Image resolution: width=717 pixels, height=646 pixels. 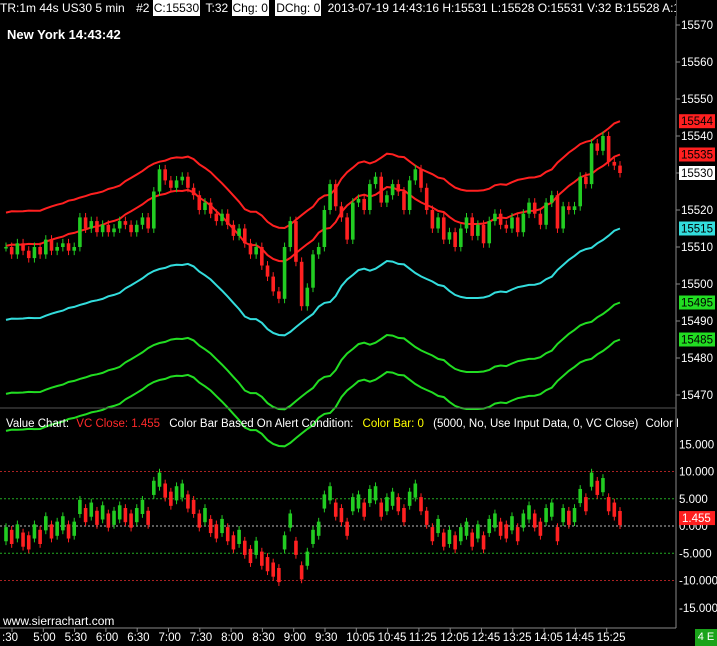 What do you see at coordinates (517, 638) in the screenshot?
I see `time-tick-label: 13:25` at bounding box center [517, 638].